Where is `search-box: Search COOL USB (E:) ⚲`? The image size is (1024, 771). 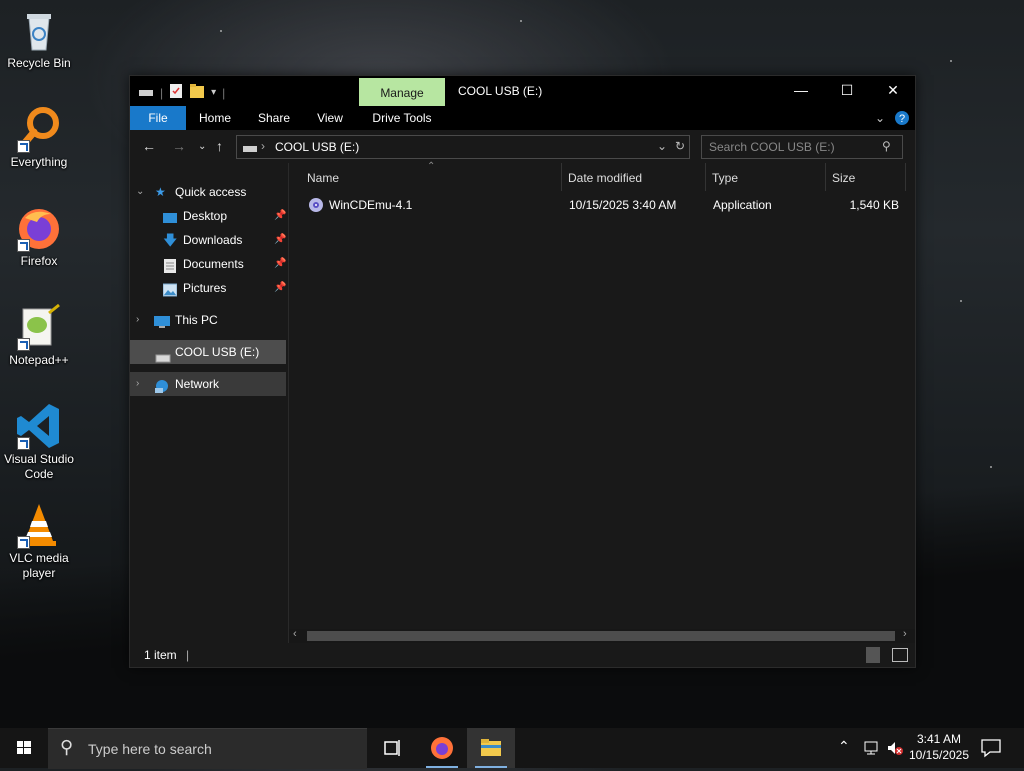
search-box: Search COOL USB (E:) ⚲ is located at coordinates (802, 147).